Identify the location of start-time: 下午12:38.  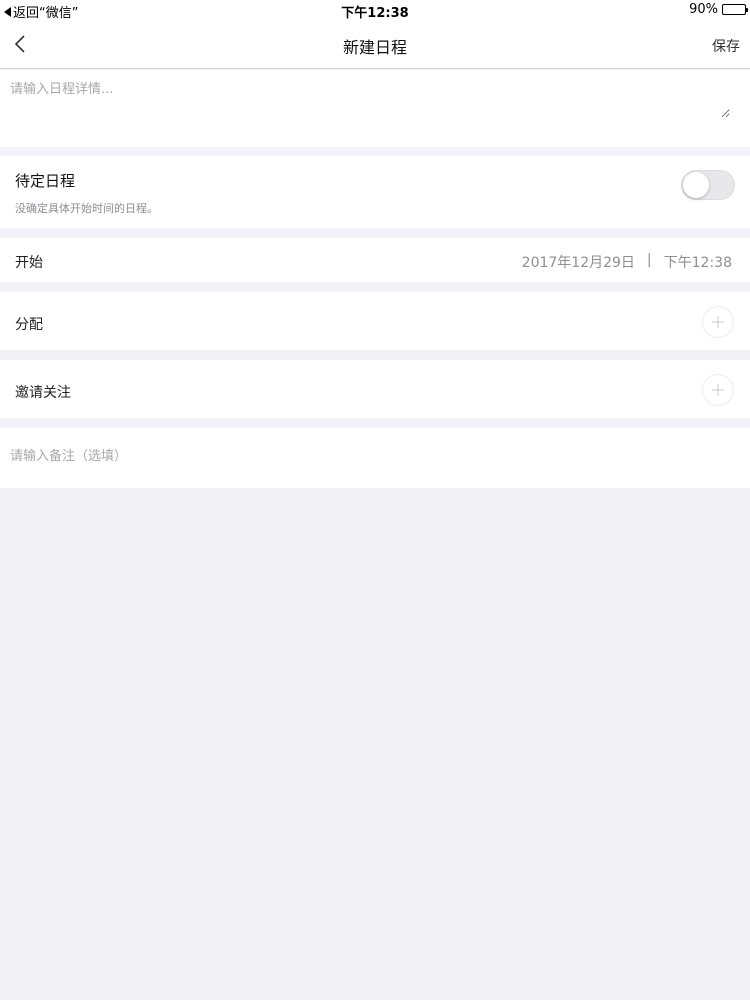
(698, 262).